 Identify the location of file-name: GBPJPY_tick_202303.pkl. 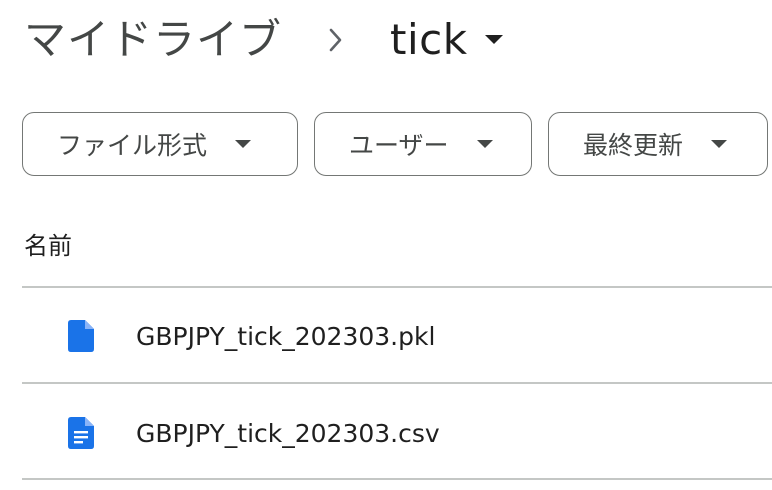
(286, 336).